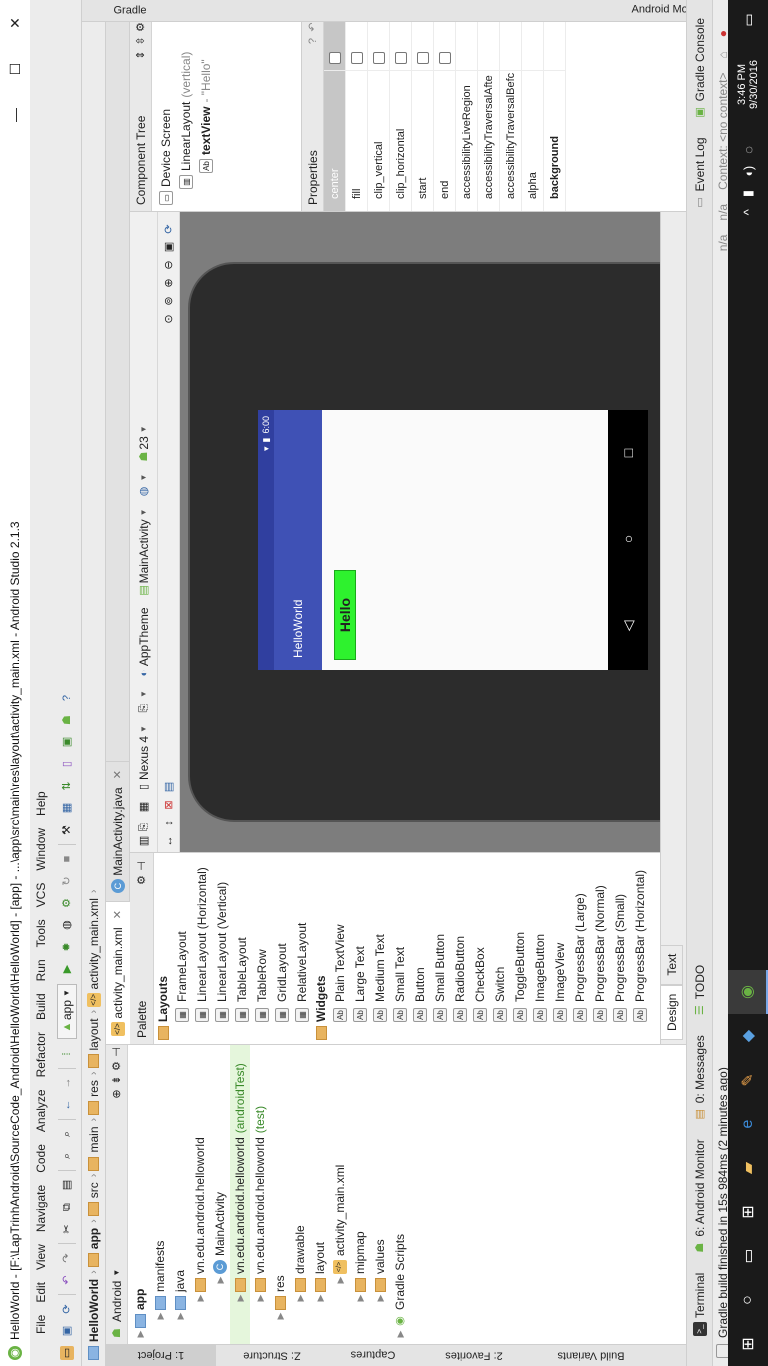 The width and height of the screenshot is (768, 1366). What do you see at coordinates (144, 643) in the screenshot?
I see `theme-select: ◐ AppTheme` at bounding box center [144, 643].